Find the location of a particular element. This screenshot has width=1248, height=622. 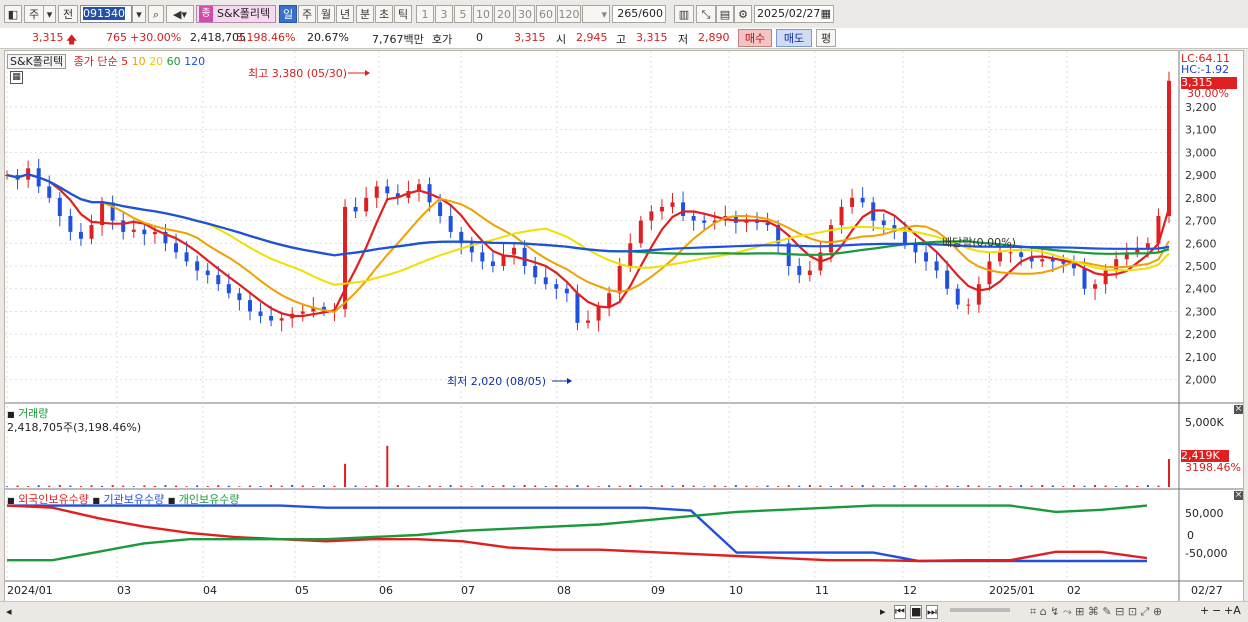

period-day-button: 일 is located at coordinates (288, 14).